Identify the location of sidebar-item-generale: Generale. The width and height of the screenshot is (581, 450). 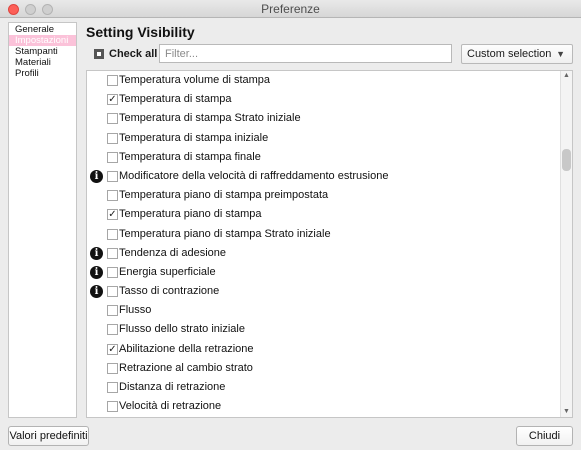
(42, 29).